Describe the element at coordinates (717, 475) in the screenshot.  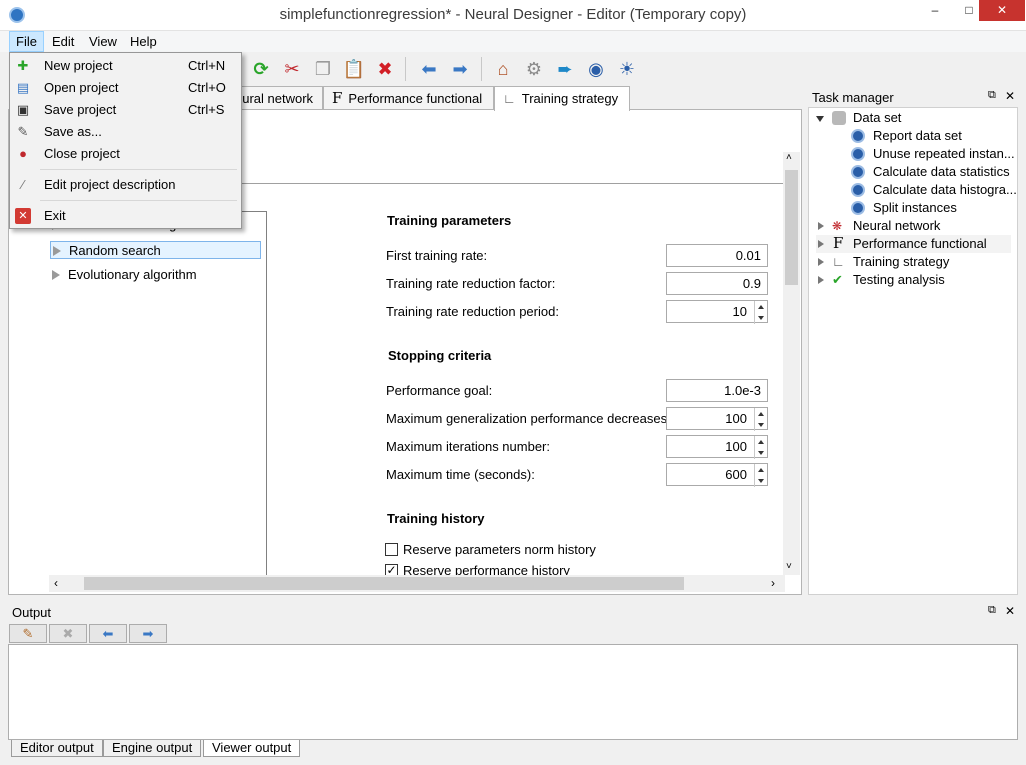
I see `max-time-spinner: 600` at that location.